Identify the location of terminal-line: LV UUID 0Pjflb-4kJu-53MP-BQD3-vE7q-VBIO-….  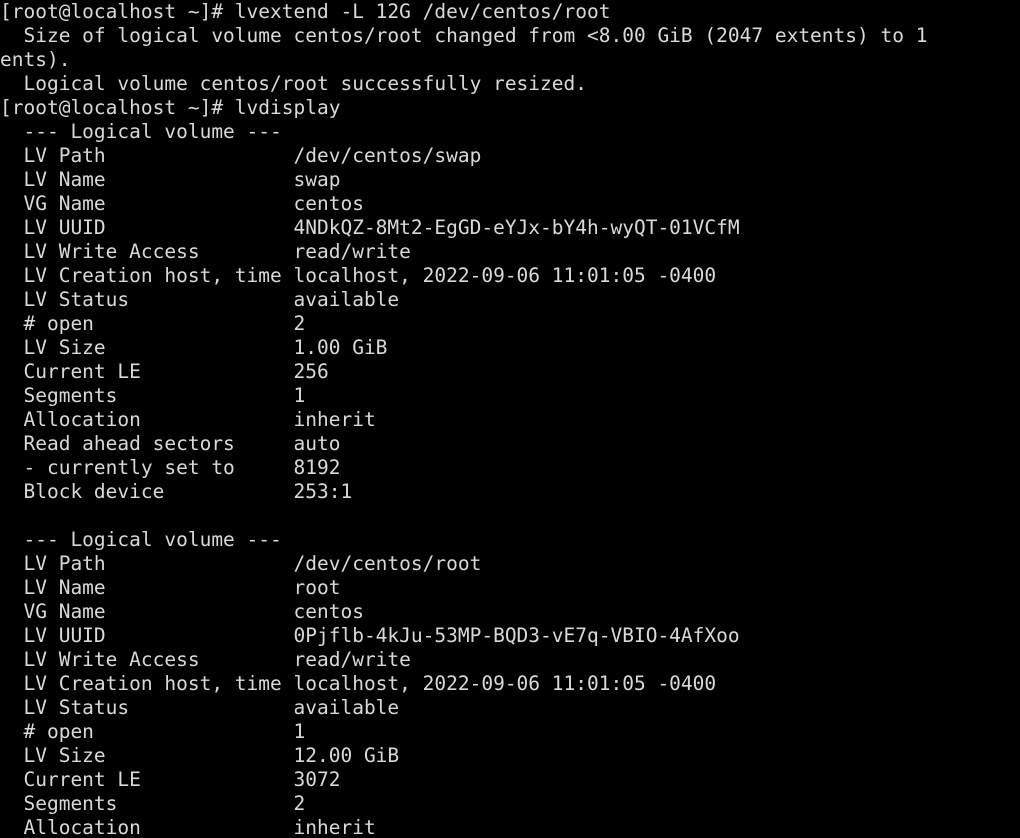
(370, 635).